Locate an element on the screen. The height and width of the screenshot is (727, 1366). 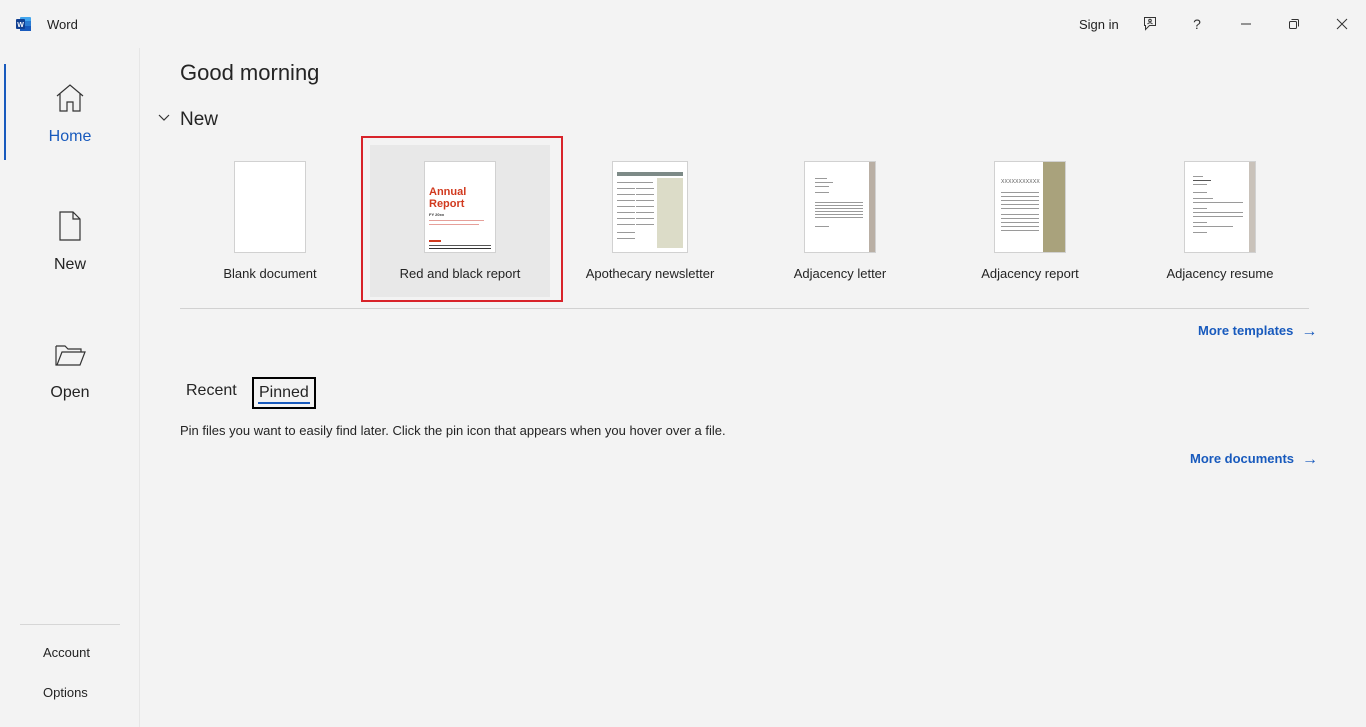
template-label: Apothecary newsletter is located at coordinates (650, 273).